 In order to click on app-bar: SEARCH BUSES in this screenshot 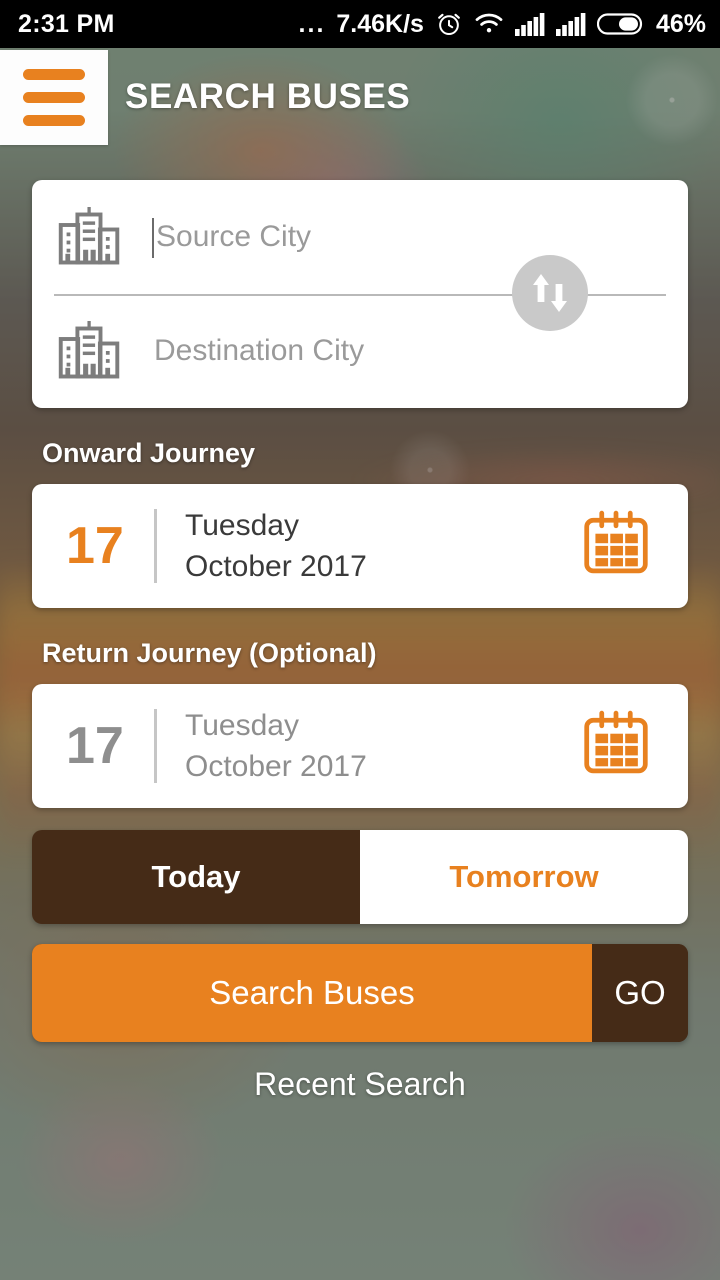, I will do `click(360, 97)`.